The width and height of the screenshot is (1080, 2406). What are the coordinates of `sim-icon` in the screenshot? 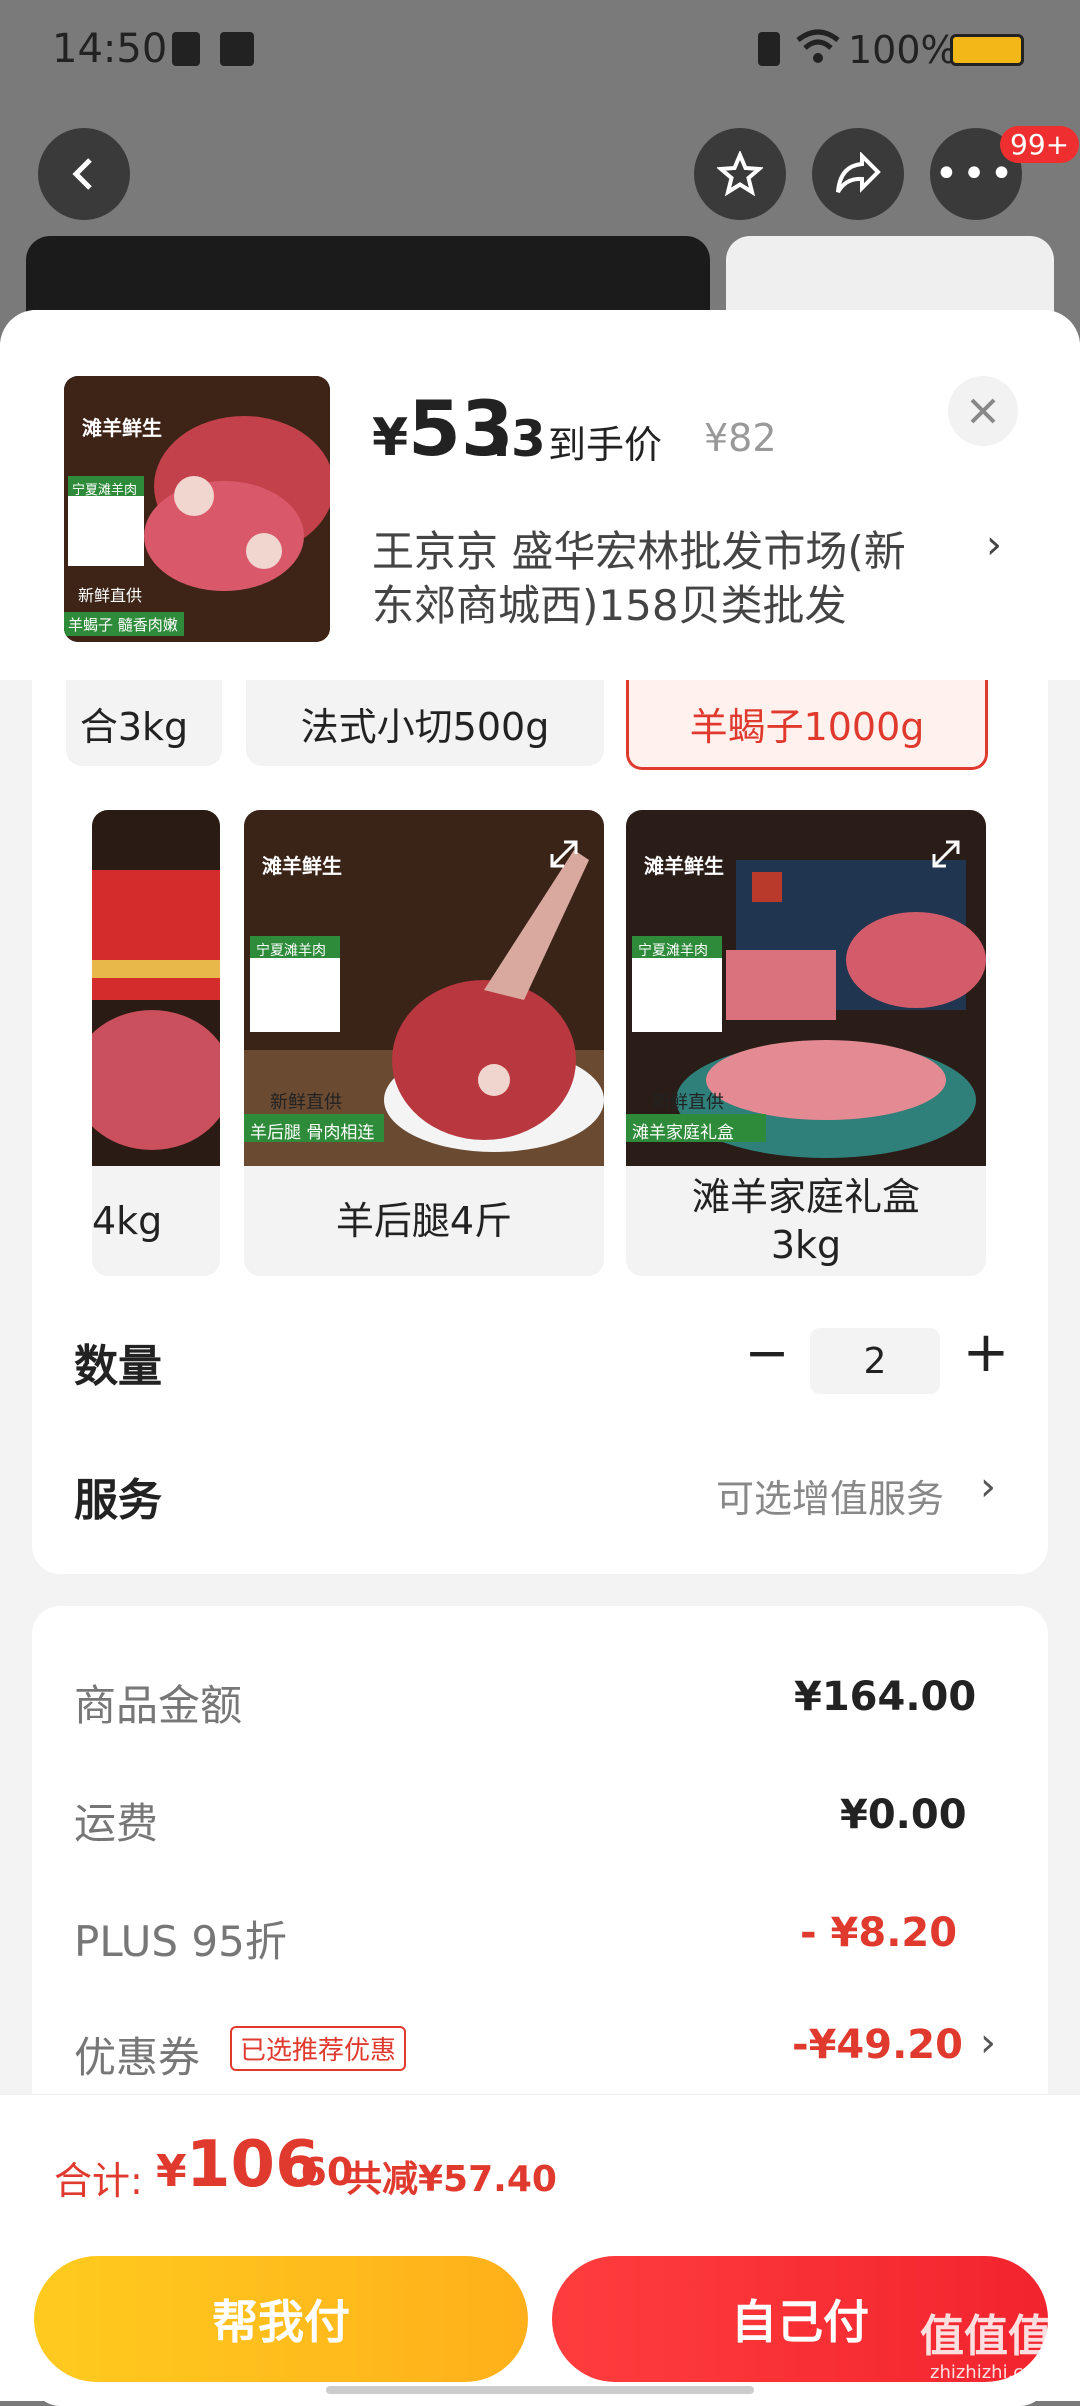 It's located at (769, 49).